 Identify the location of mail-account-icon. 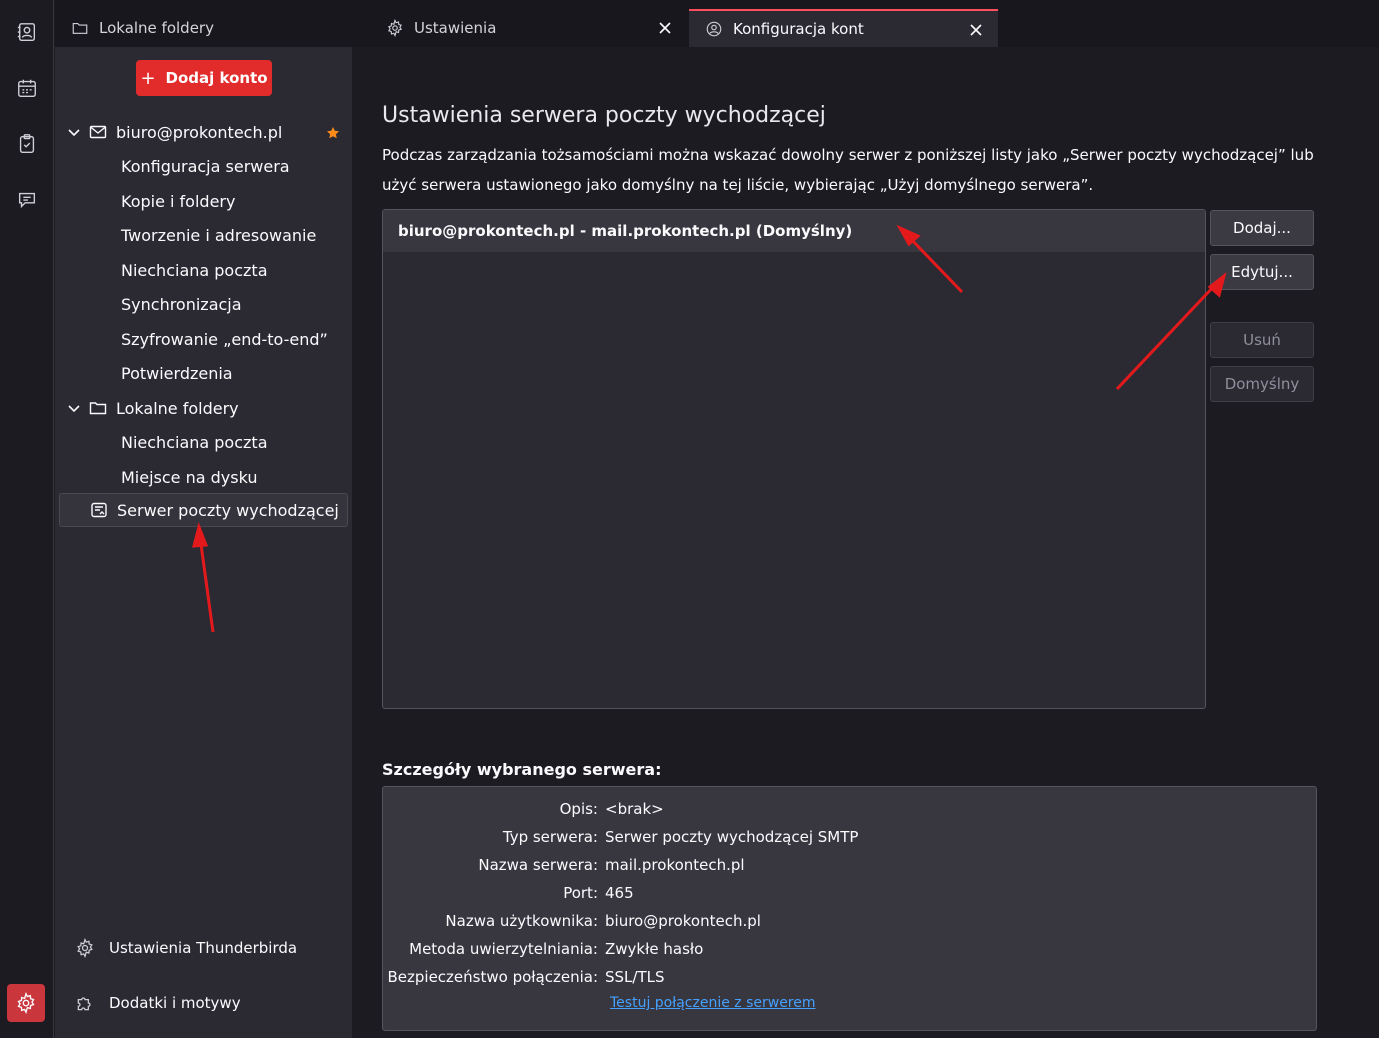
(98, 132).